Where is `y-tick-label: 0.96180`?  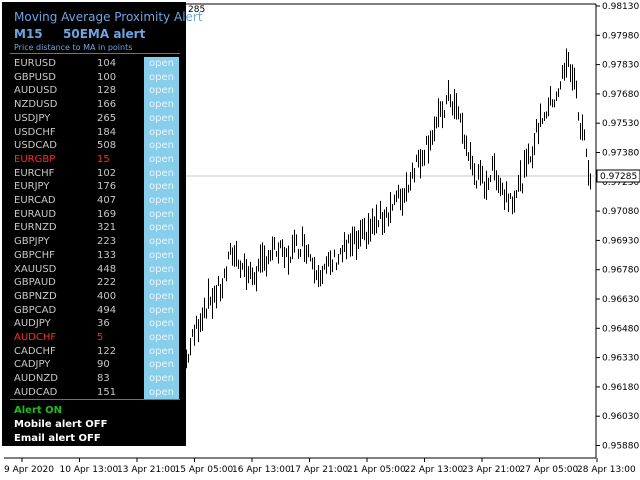
y-tick-label: 0.96180 is located at coordinates (620, 388).